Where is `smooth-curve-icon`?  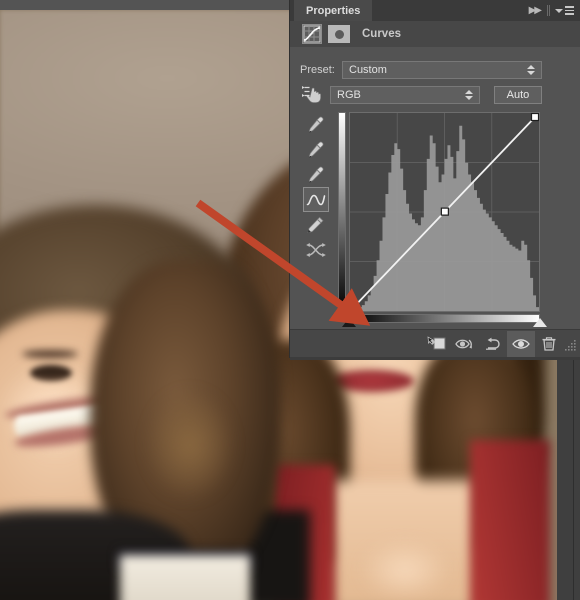
smooth-curve-icon is located at coordinates (316, 249).